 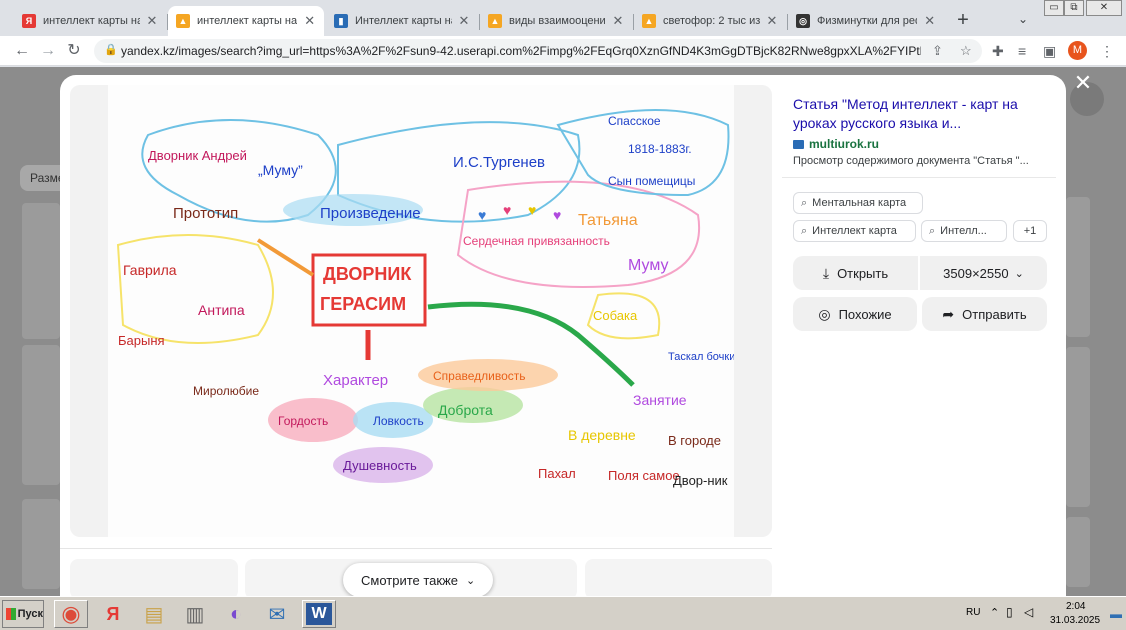 I want to click on node-label: Произведение, so click(x=370, y=213).